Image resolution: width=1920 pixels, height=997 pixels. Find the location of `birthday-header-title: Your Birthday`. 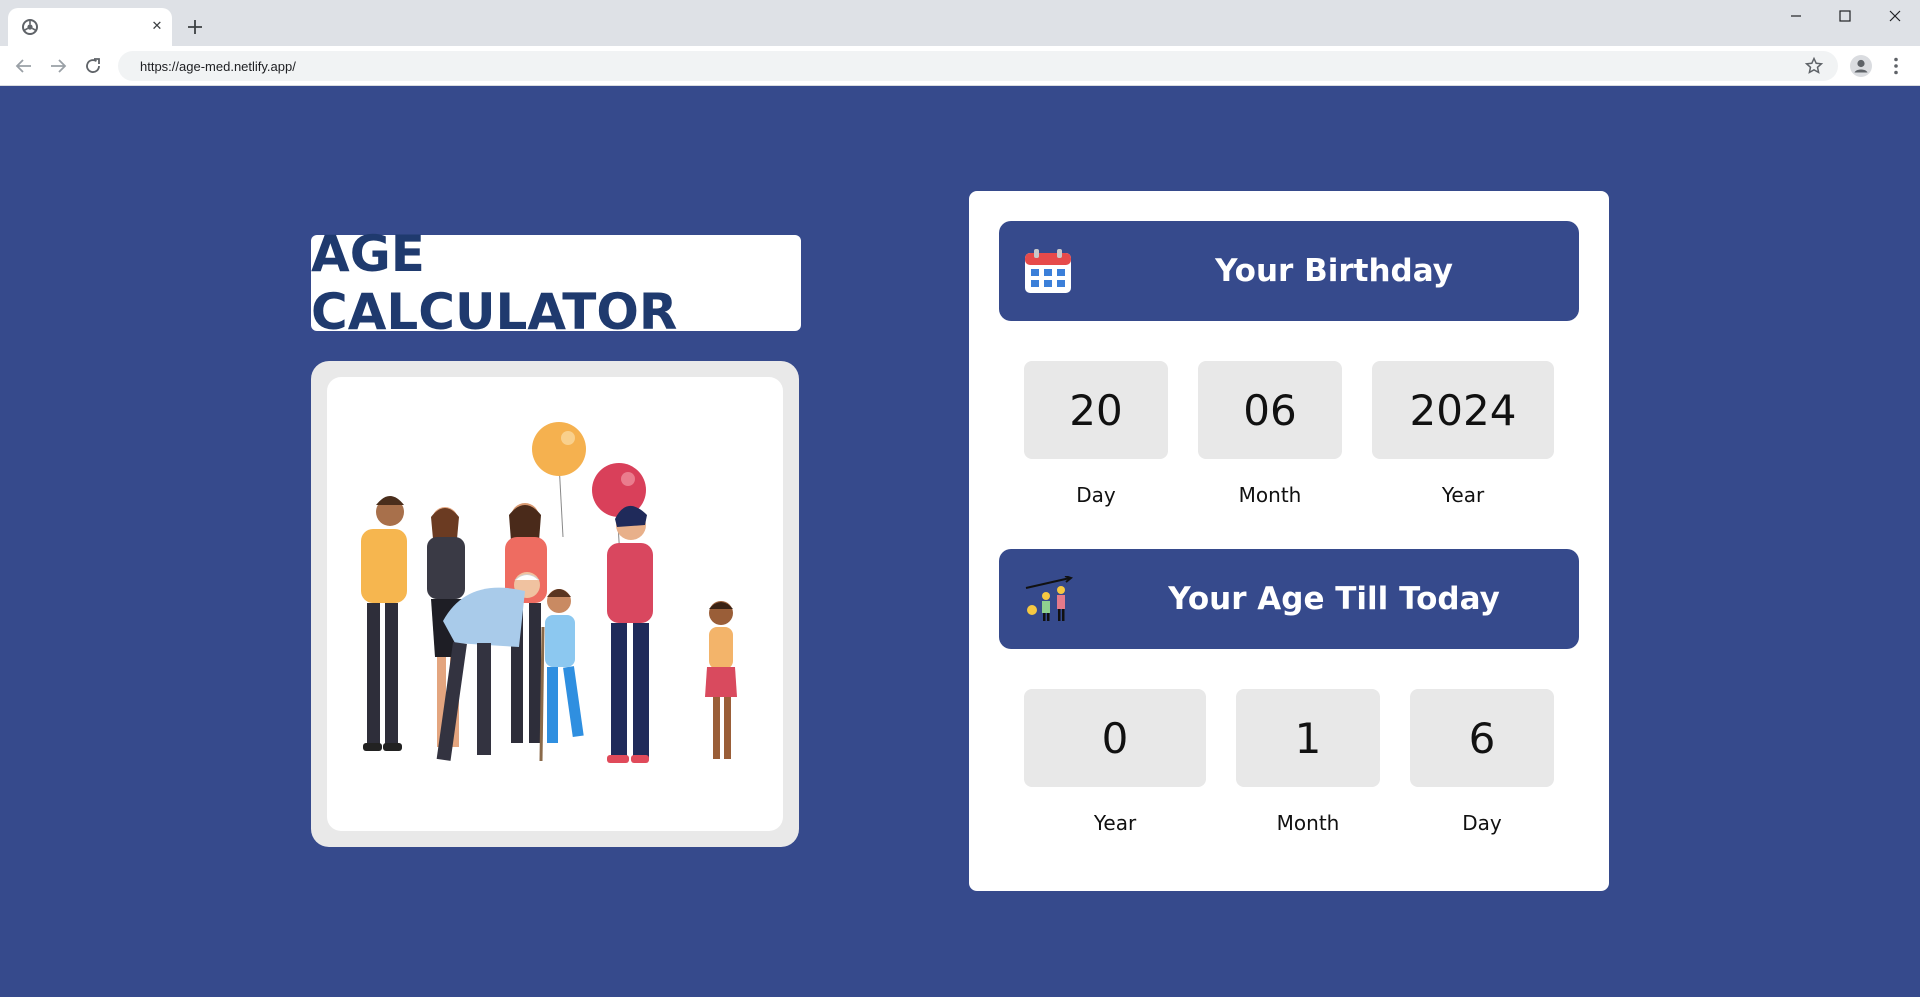

birthday-header-title: Your Birthday is located at coordinates (1334, 271).